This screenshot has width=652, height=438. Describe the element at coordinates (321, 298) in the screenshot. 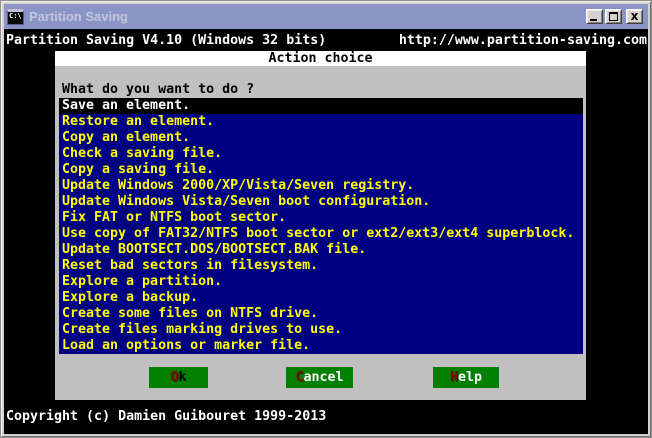

I see `menu-item: Explore a backup.` at that location.